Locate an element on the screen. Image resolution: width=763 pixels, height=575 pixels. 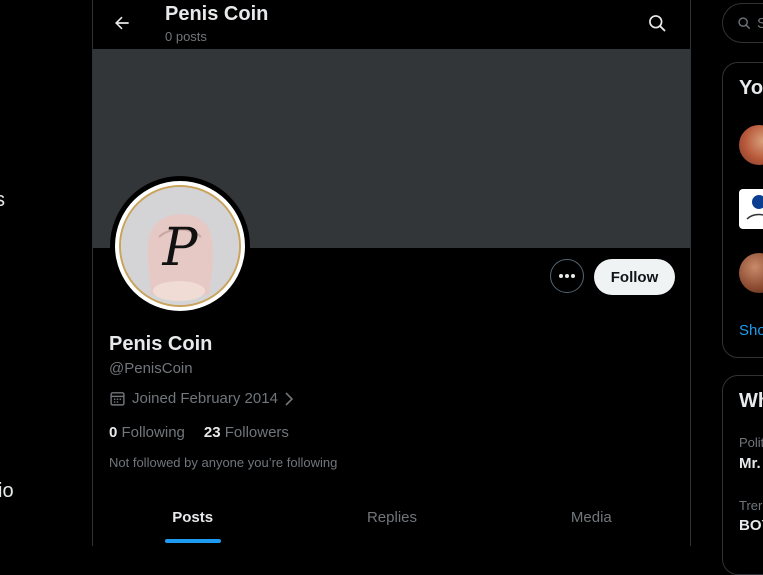
tab-label: Posts is located at coordinates (193, 517).